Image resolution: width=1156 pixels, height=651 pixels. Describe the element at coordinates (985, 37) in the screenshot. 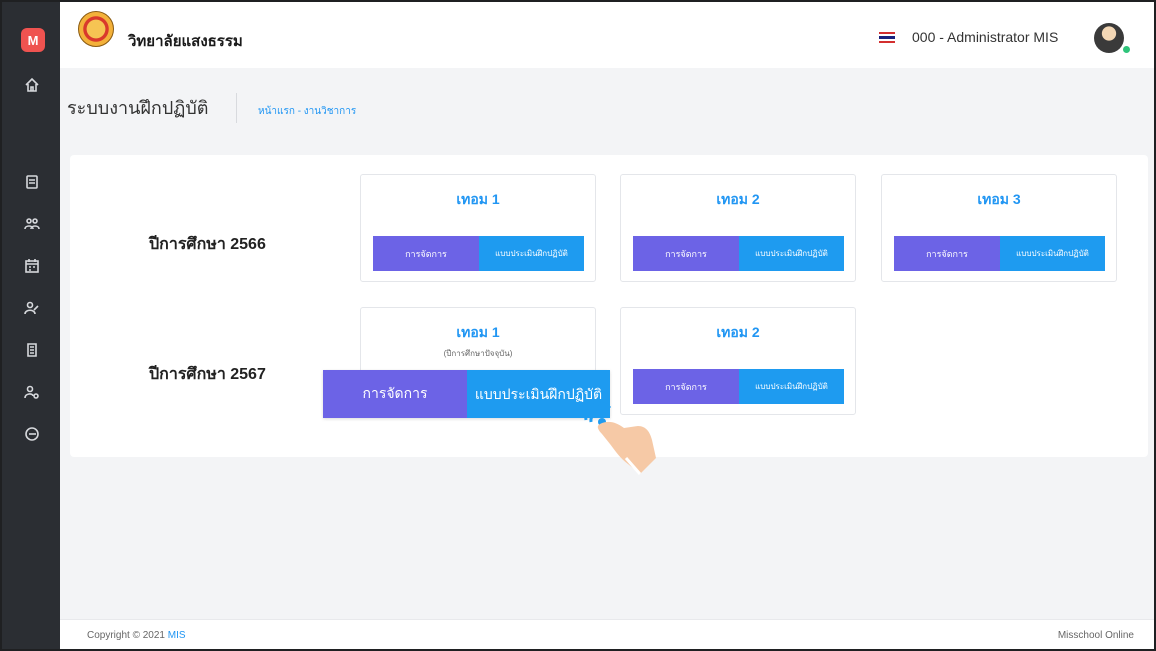

I see `user-name: 000 - Administrator MIS` at that location.